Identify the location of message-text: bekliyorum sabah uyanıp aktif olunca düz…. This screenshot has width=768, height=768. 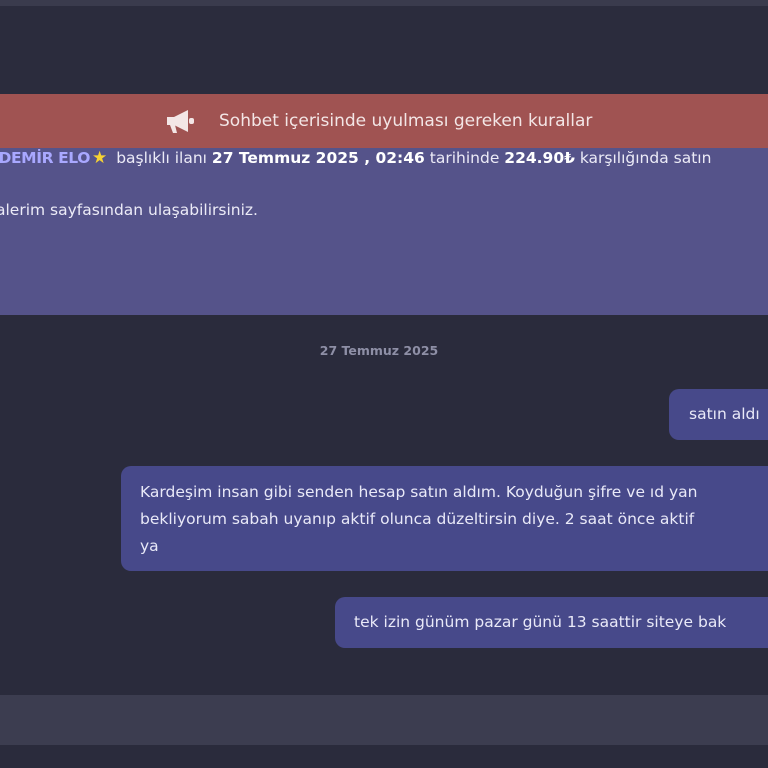
(417, 519).